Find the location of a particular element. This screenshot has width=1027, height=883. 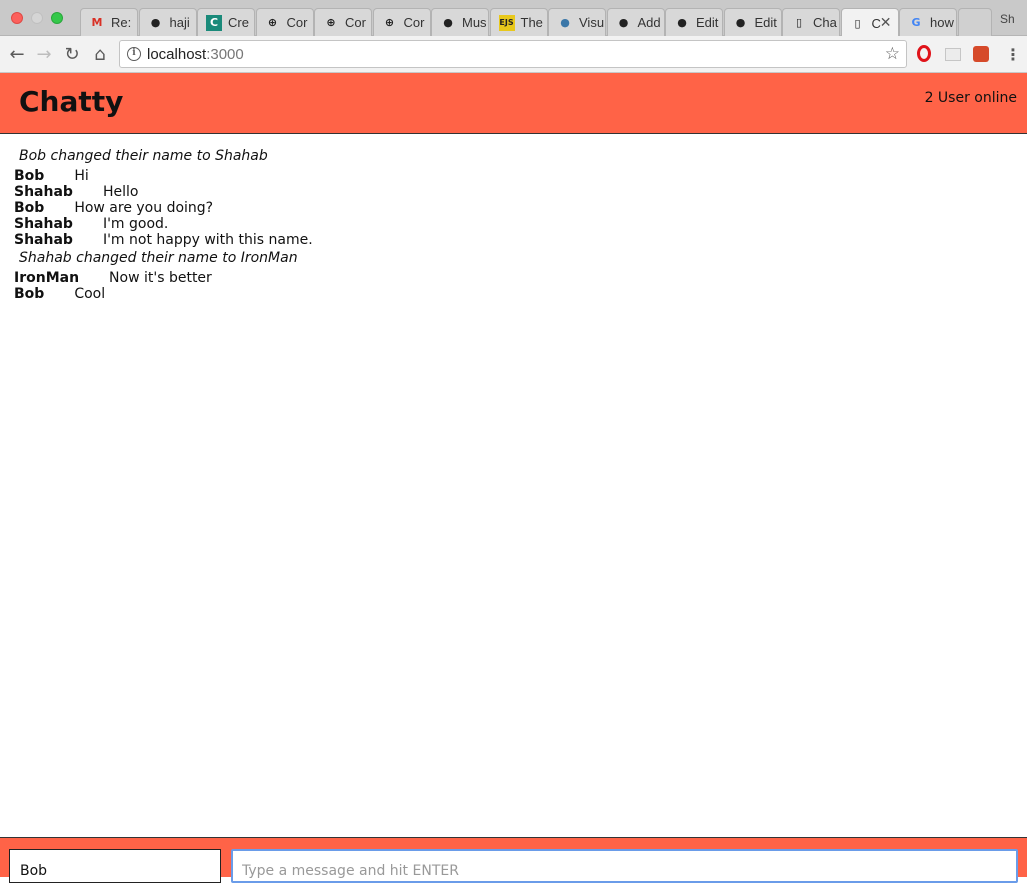

gmail-icon: M is located at coordinates (97, 22).